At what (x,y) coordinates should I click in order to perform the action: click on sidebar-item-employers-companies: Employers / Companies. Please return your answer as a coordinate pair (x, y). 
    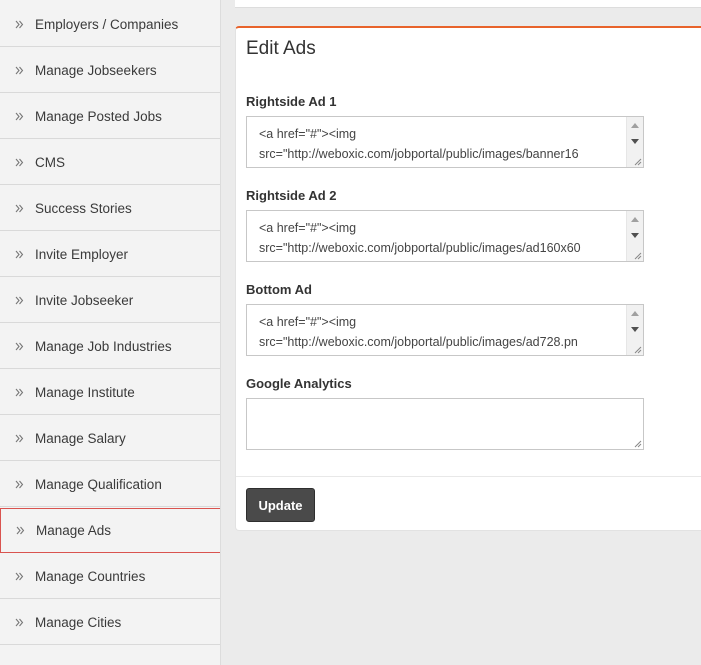
    Looking at the image, I should click on (110, 24).